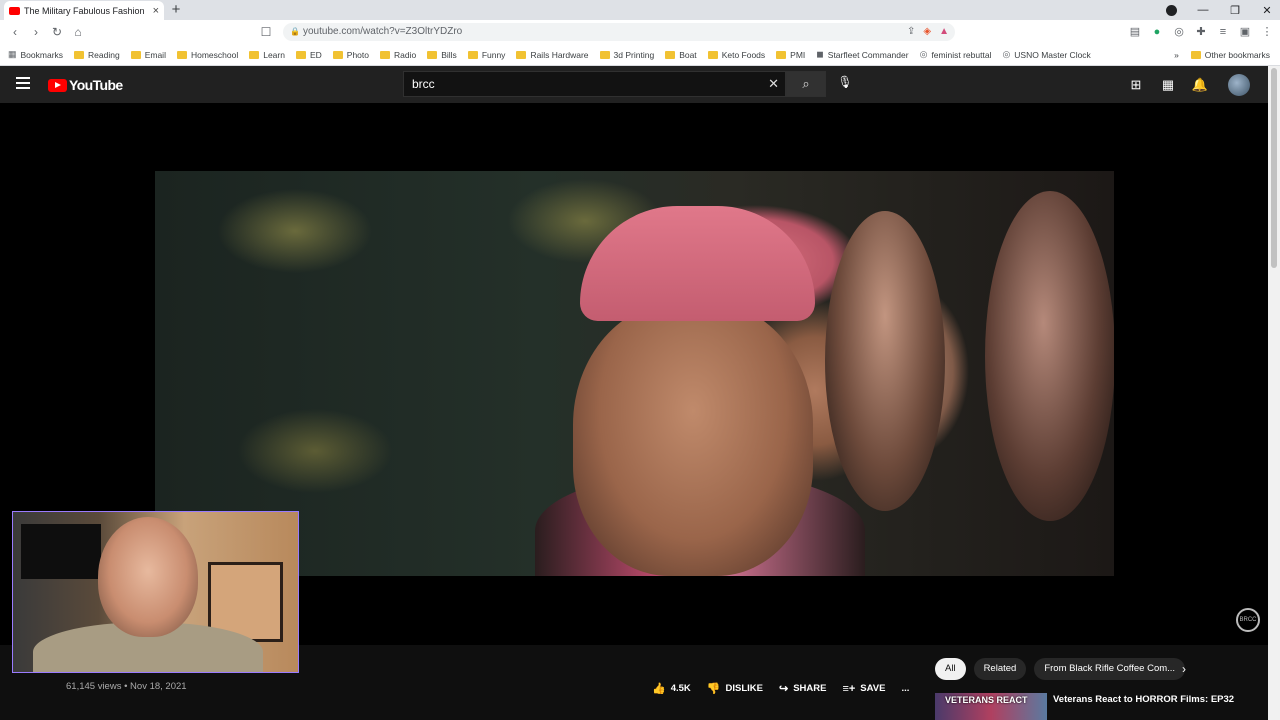  I want to click on address-bar: 🔒 youtube.com/watch?v=Z3OltrYDZro ⇪ ◈ ▲, so click(619, 32).